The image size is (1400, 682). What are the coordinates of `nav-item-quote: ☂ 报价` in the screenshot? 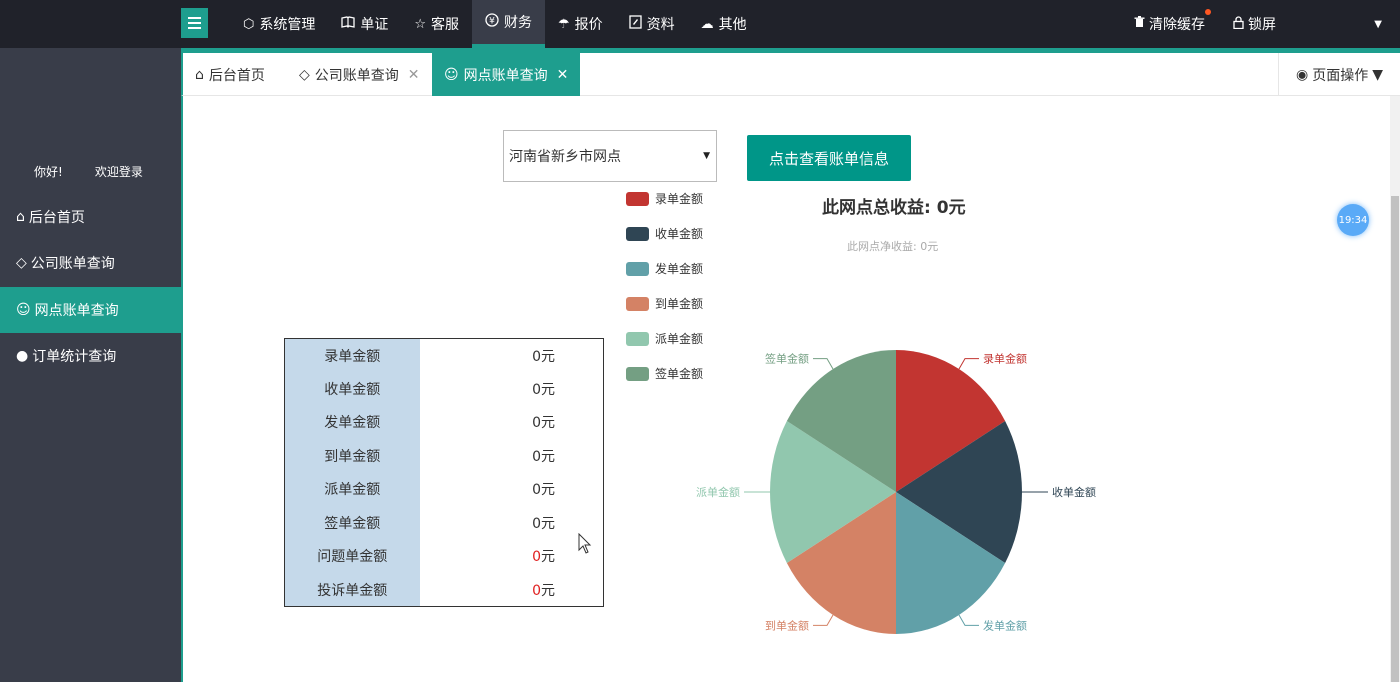 It's located at (580, 24).